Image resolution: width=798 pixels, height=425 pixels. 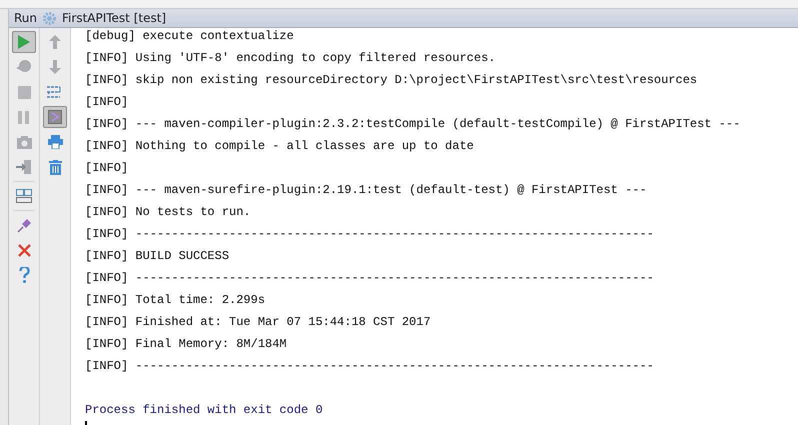 What do you see at coordinates (24, 117) in the screenshot?
I see `pause-icon` at bounding box center [24, 117].